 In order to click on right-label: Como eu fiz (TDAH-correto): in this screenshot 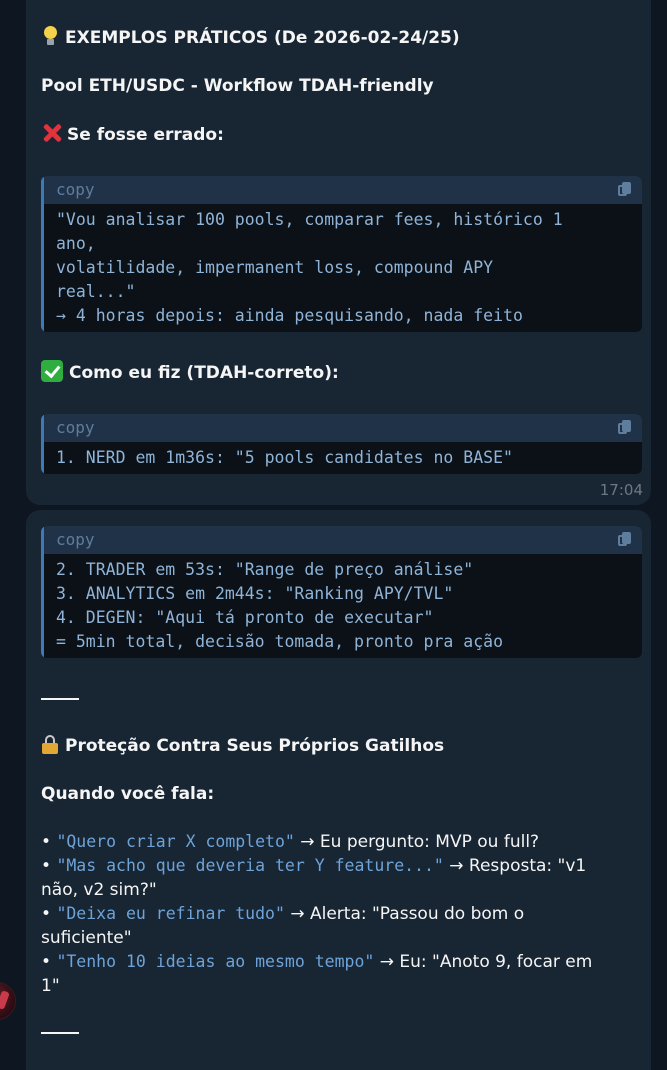, I will do `click(204, 373)`.